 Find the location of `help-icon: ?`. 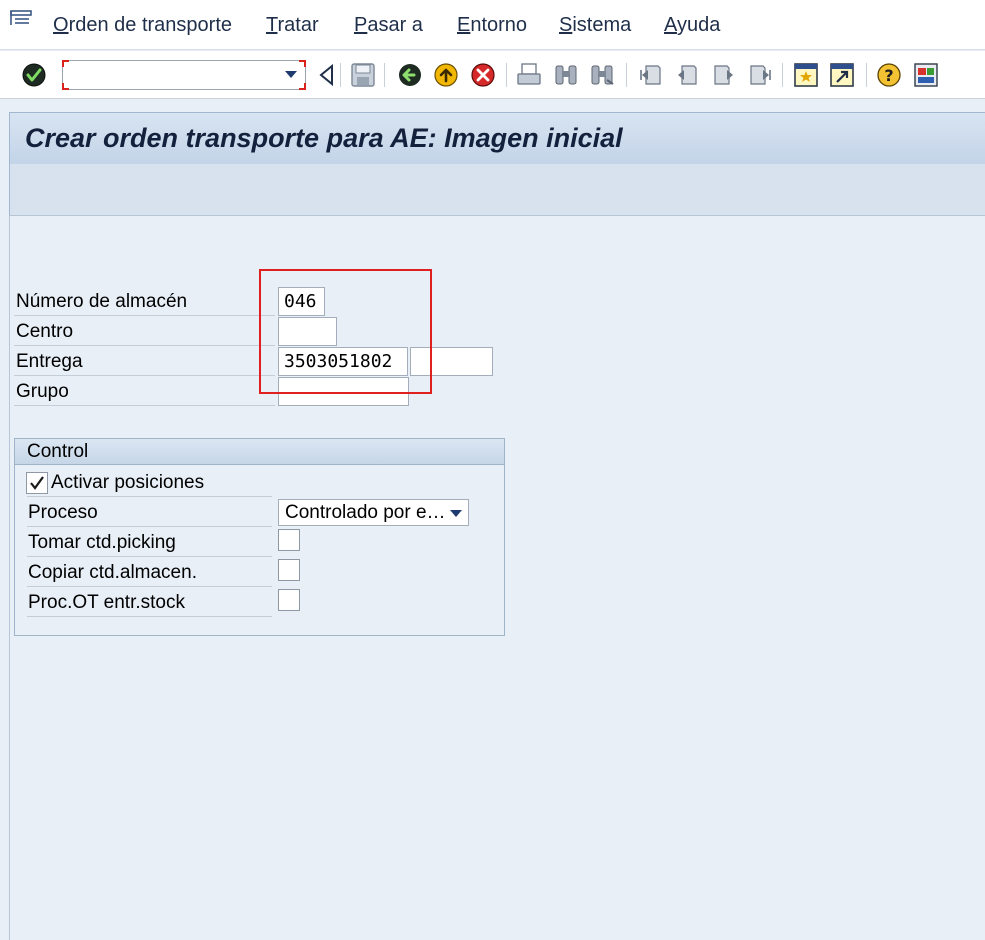

help-icon: ? is located at coordinates (889, 75).